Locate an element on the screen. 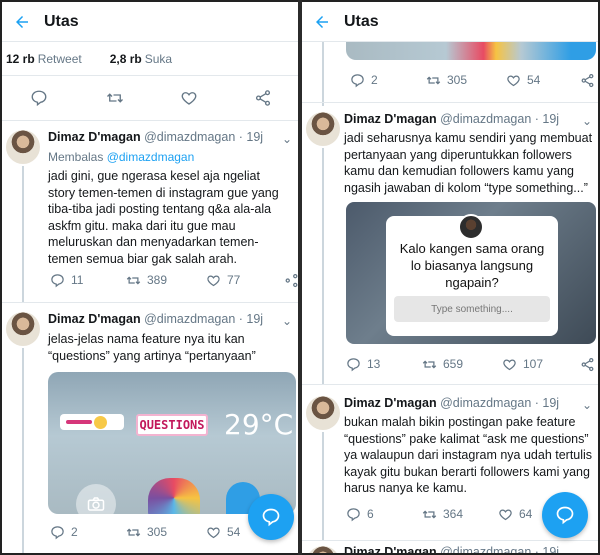 The image size is (600, 555). like-button: 77 is located at coordinates (223, 280).